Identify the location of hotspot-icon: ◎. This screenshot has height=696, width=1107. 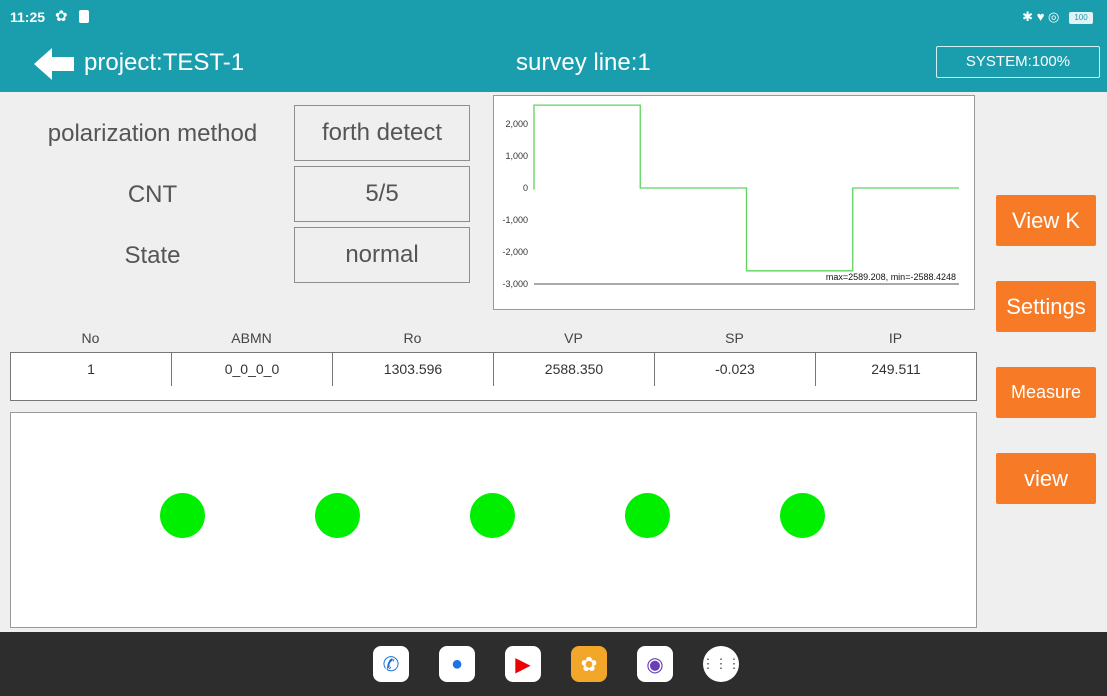
(1054, 16).